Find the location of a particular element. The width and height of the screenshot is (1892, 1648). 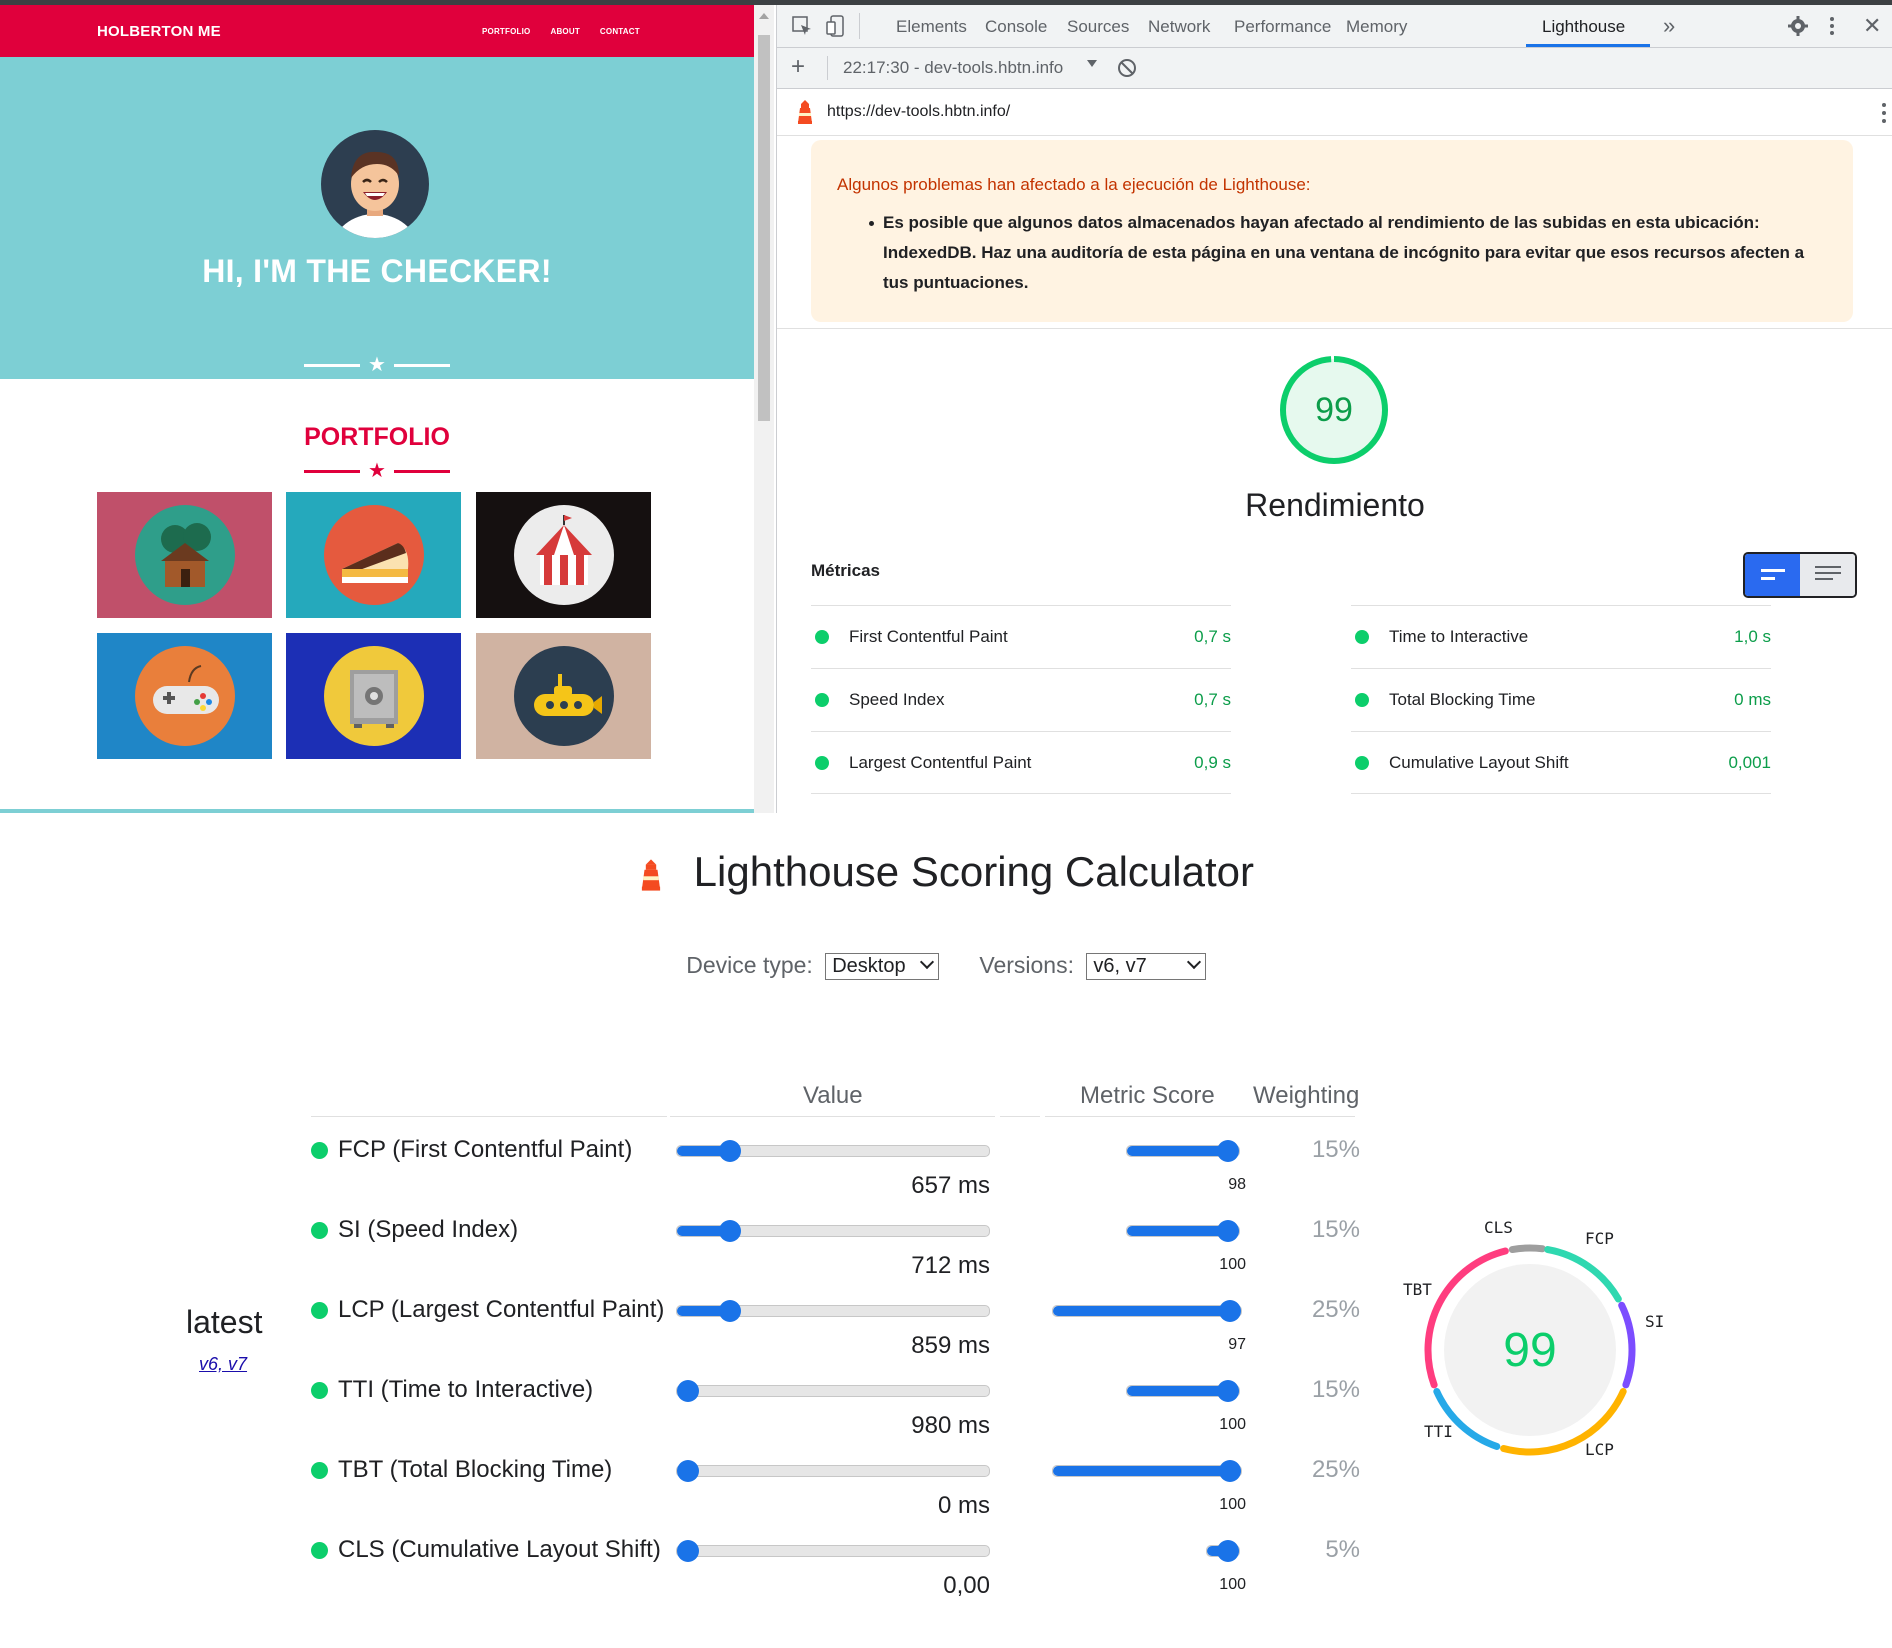

kebab-menu-icon is located at coordinates (1832, 26).